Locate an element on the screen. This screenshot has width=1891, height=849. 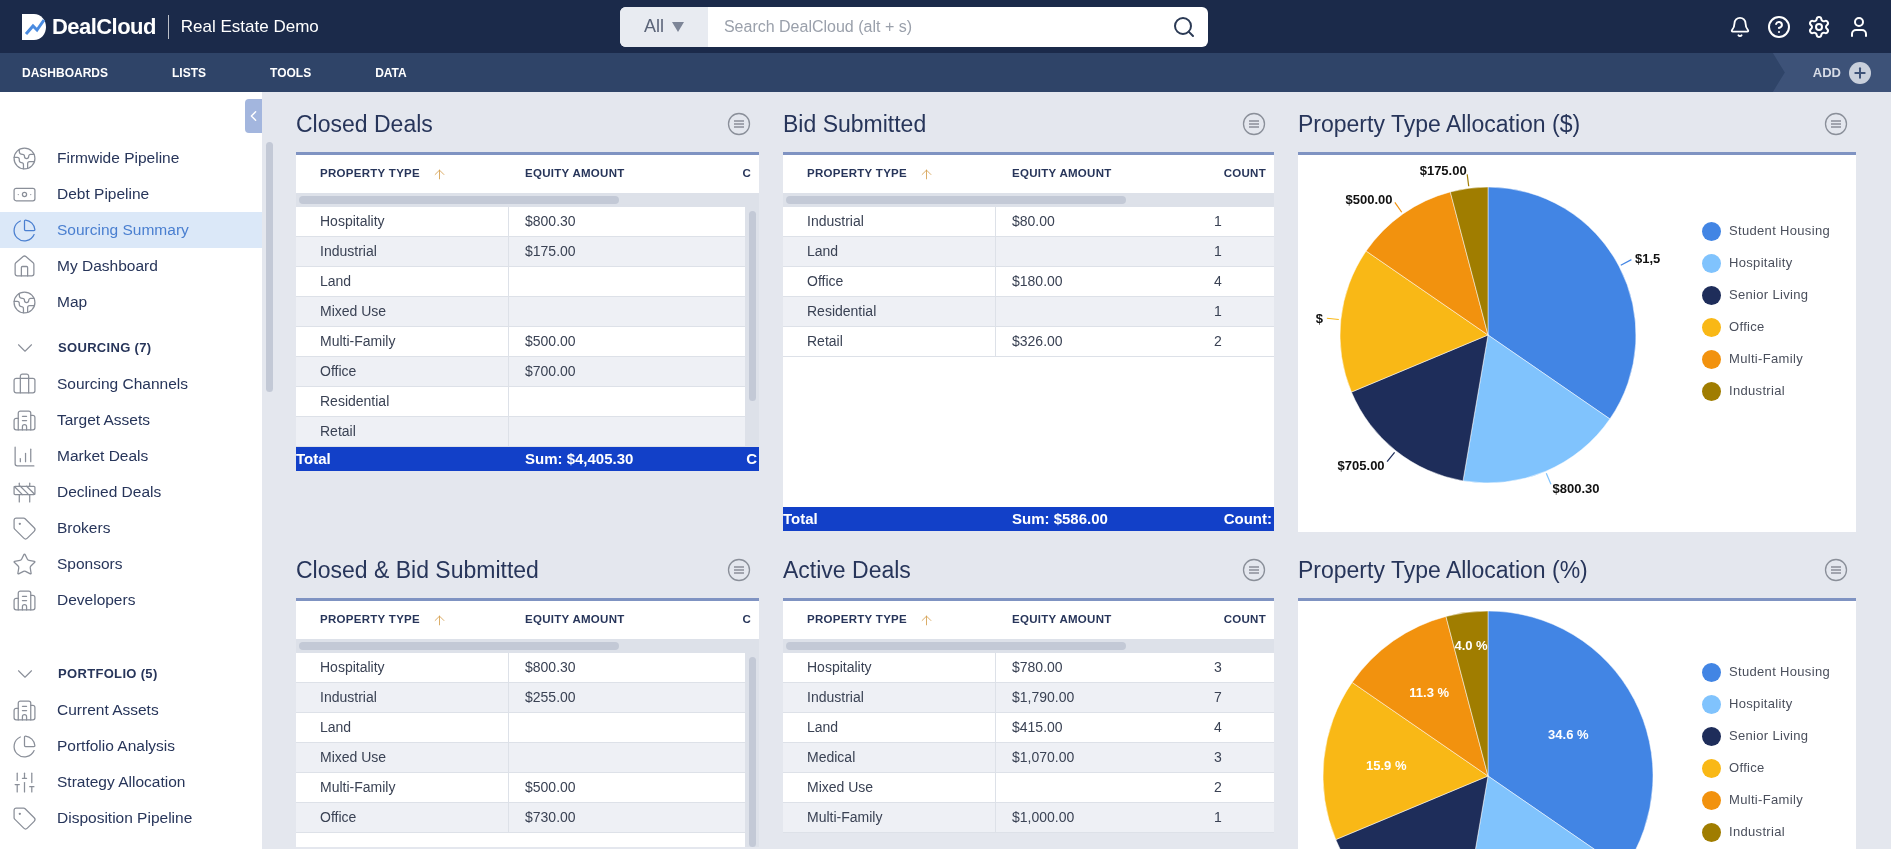
search-icon is located at coordinates (1183, 26).